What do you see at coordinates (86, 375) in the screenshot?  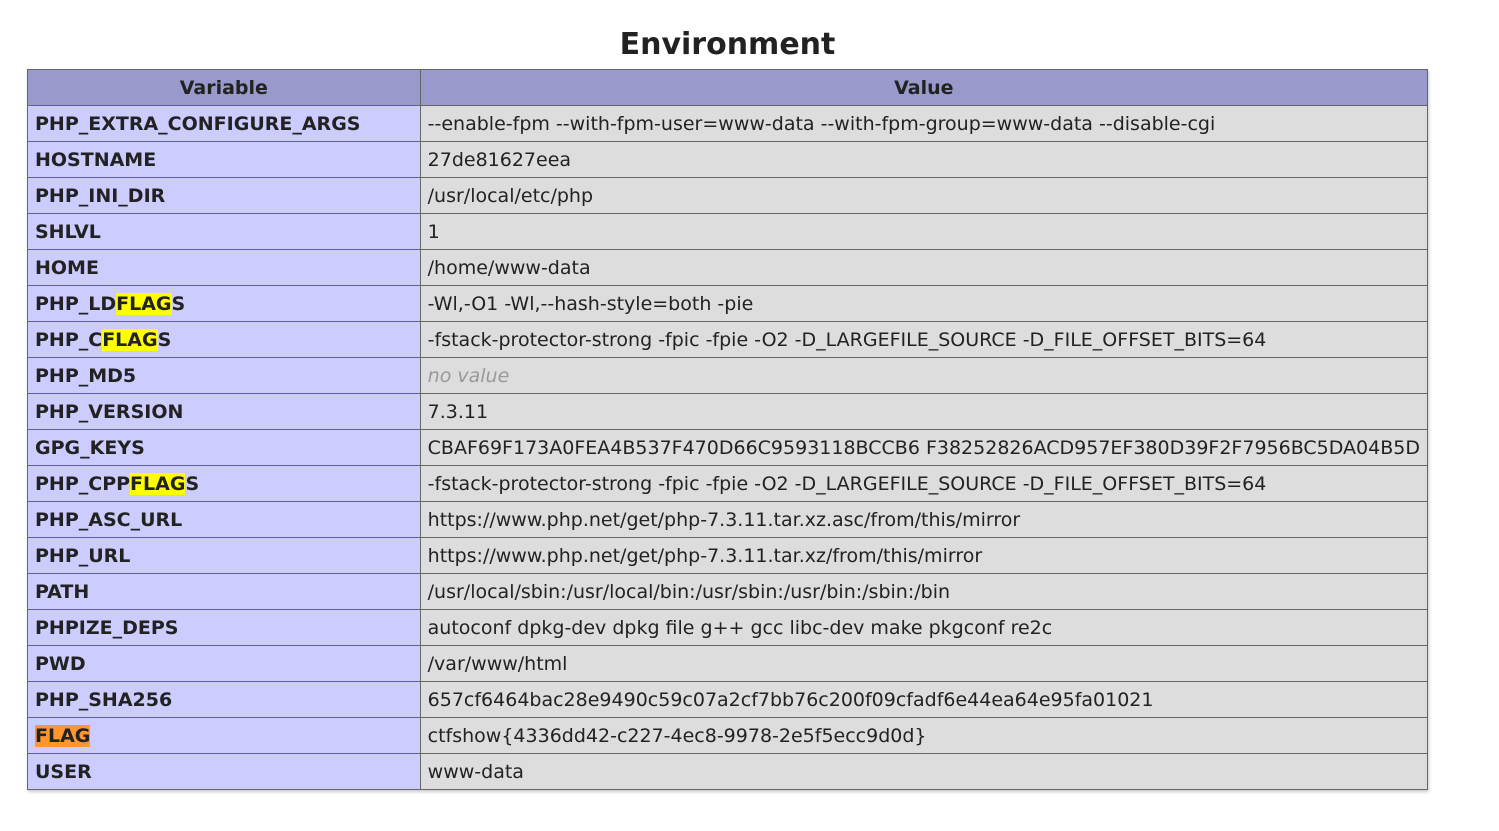 I see `variable-name-text: PHP_MD5` at bounding box center [86, 375].